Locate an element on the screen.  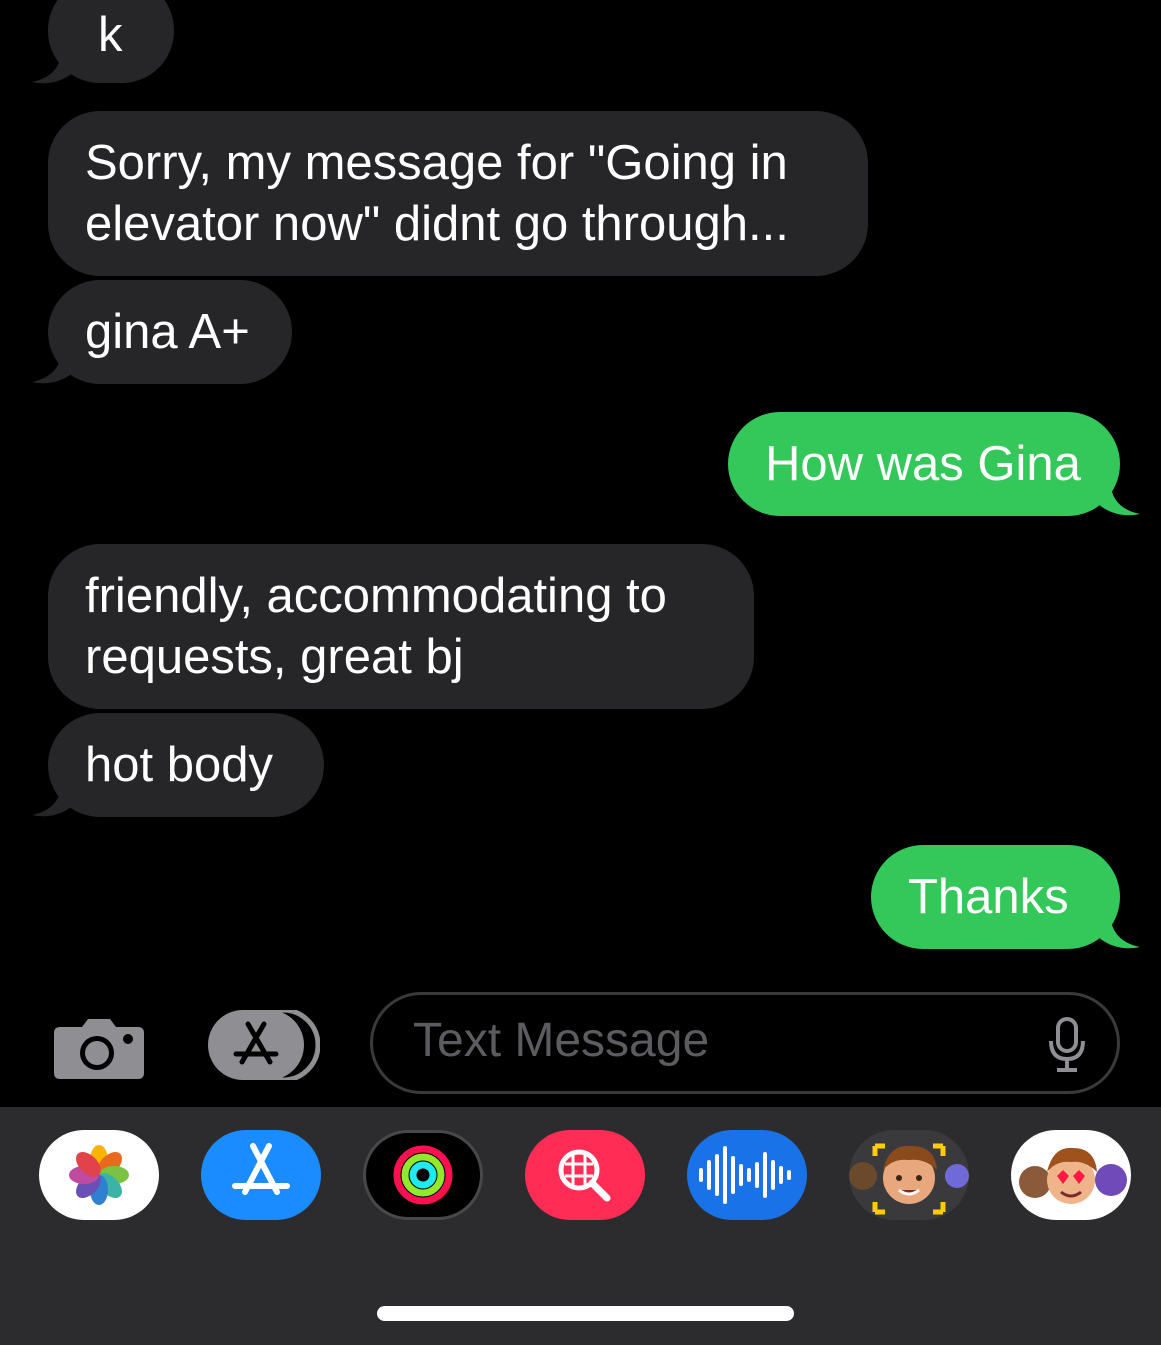
text-message-placeholder: Text Message is located at coordinates (561, 1040).